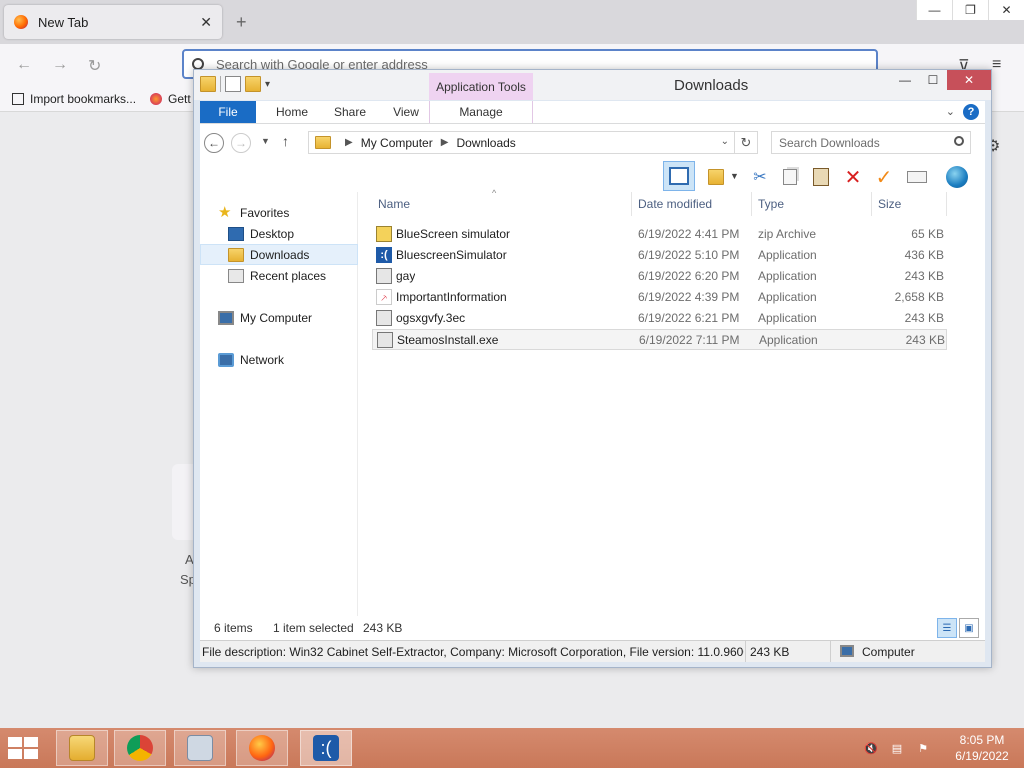  I want to click on menu-icon: ≡, so click(996, 65).